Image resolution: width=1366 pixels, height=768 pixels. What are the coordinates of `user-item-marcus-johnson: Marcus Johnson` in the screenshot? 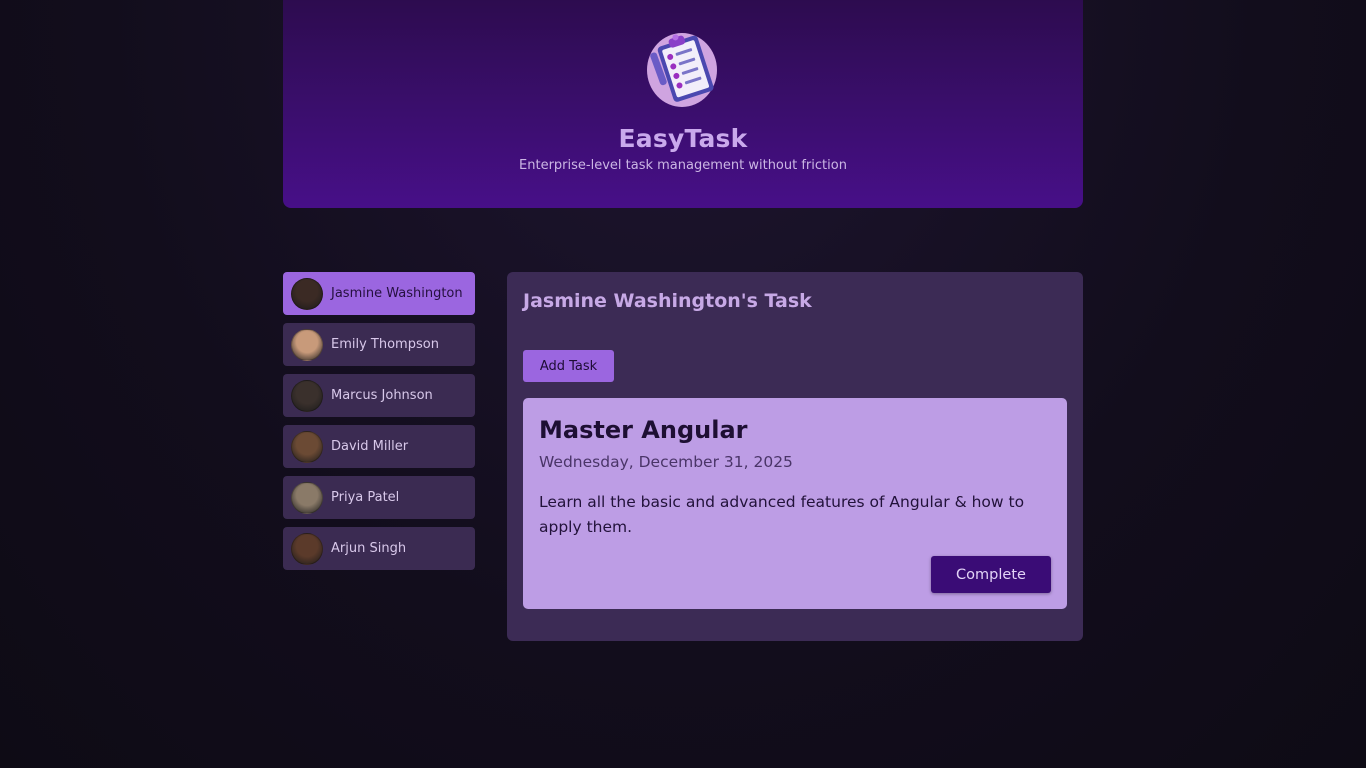 It's located at (379, 395).